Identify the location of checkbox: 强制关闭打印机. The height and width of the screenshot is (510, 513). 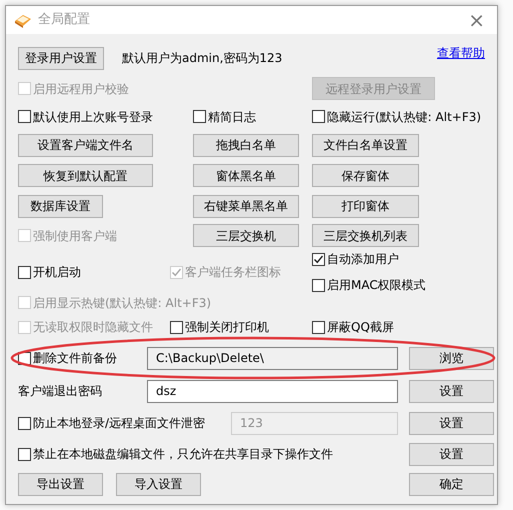
(241, 327).